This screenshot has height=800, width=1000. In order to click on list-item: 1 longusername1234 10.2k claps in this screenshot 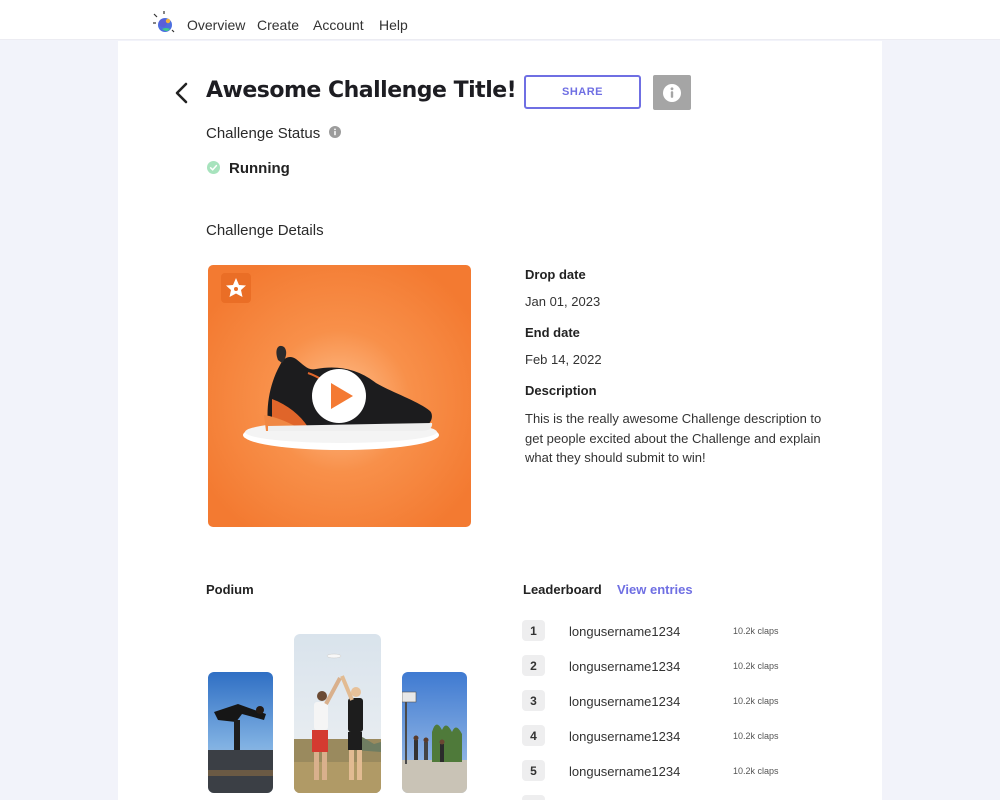, I will do `click(682, 632)`.